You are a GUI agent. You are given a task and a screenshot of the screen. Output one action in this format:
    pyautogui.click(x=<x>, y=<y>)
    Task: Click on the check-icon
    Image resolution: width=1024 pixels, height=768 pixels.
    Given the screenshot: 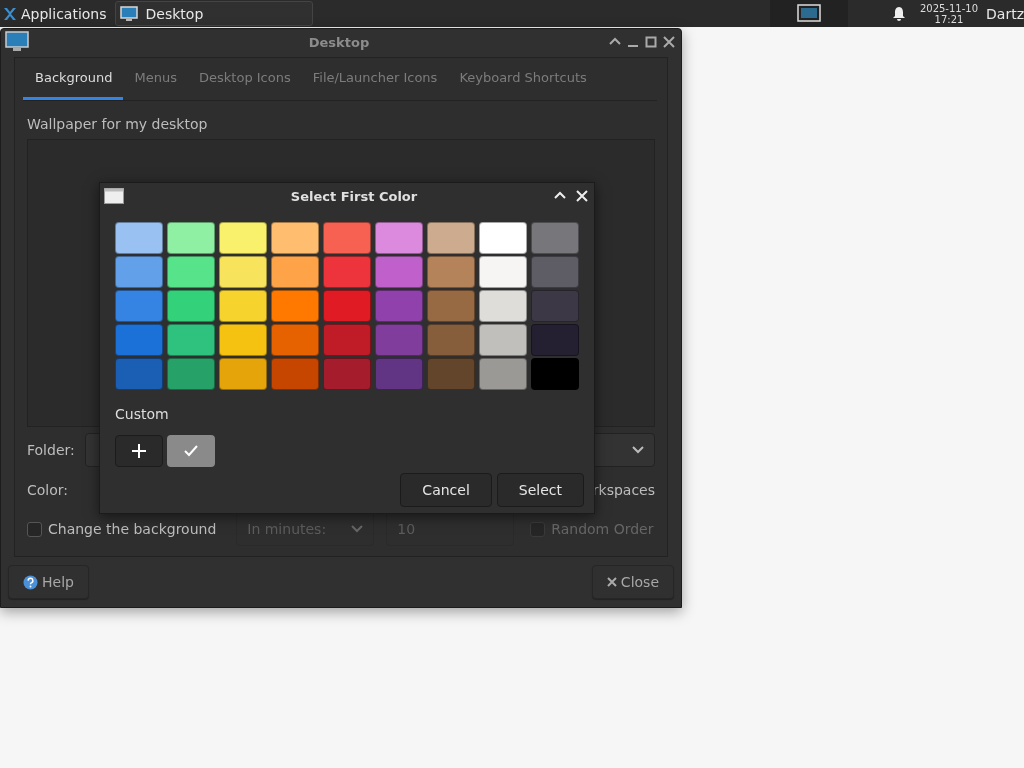 What is the action you would take?
    pyautogui.click(x=191, y=451)
    